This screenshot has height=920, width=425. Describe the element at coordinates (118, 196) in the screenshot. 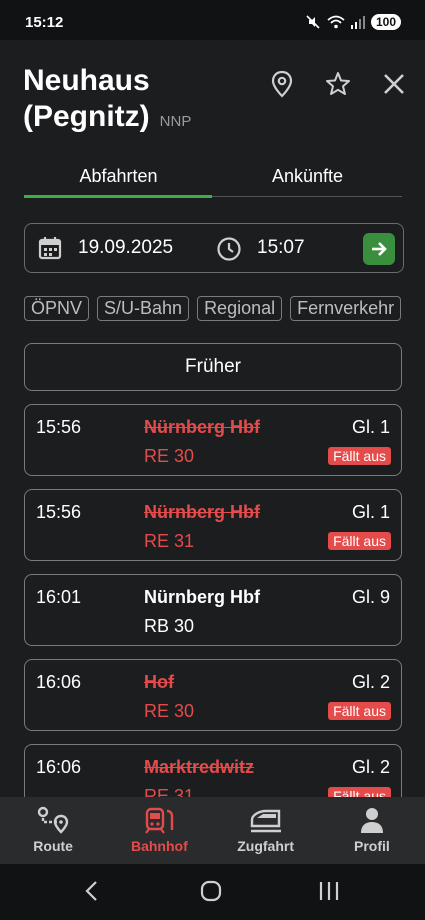

I see `active-tab-indicator` at that location.